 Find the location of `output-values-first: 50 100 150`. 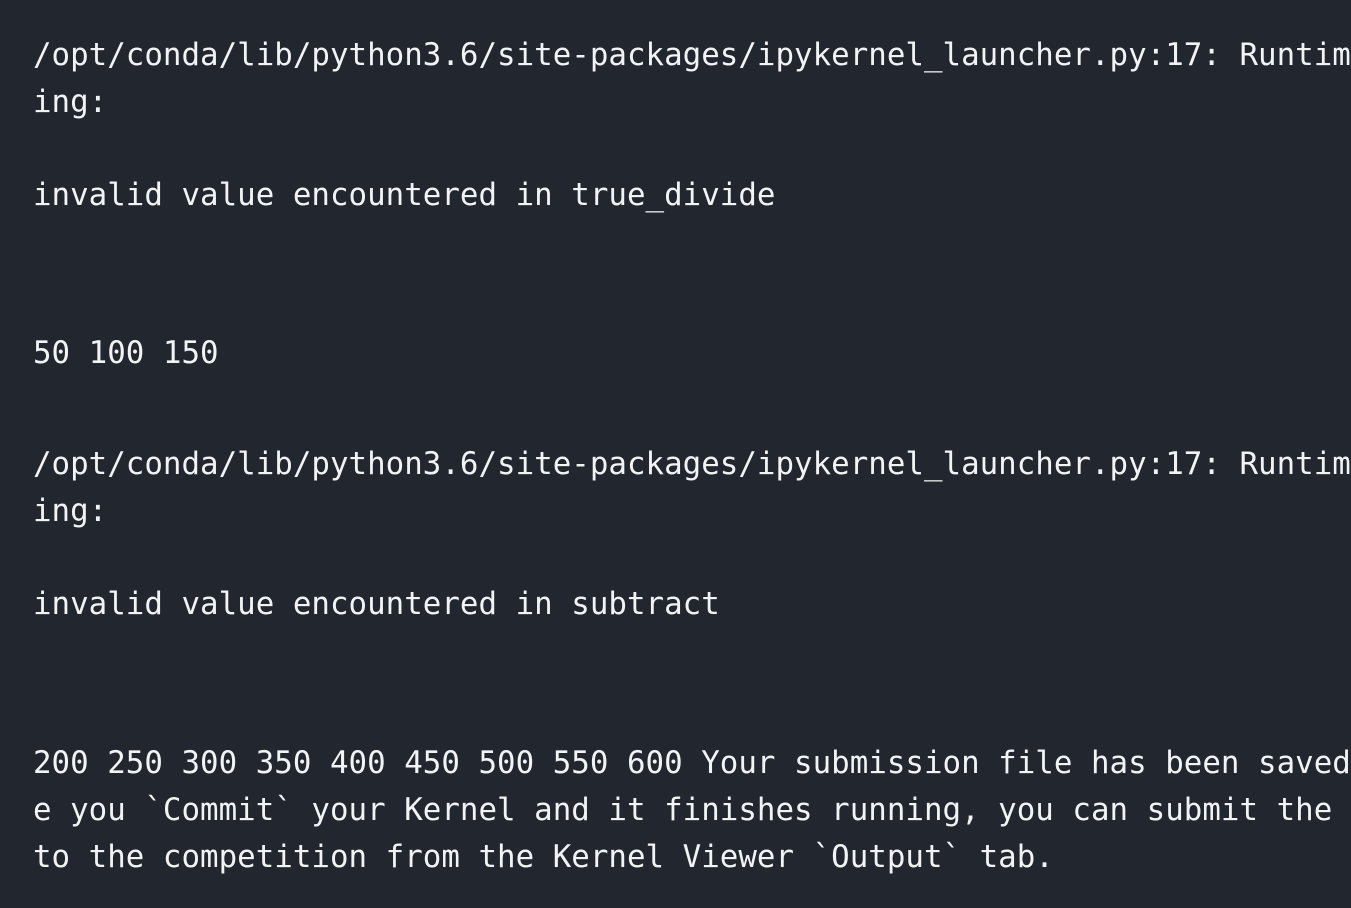

output-values-first: 50 100 150 is located at coordinates (126, 353).